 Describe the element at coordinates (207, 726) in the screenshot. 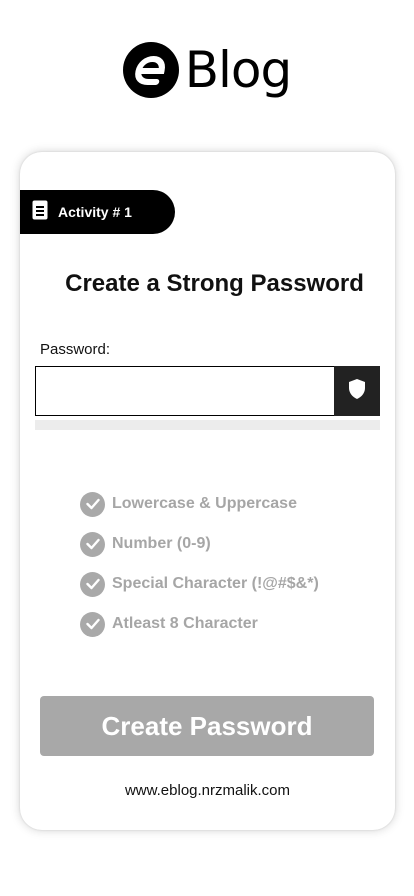

I see `create-password-button: Create Password` at that location.